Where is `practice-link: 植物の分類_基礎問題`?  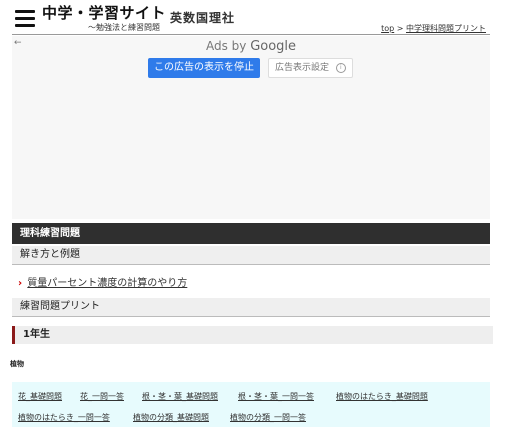
practice-link: 植物の分類_基礎問題 is located at coordinates (171, 417).